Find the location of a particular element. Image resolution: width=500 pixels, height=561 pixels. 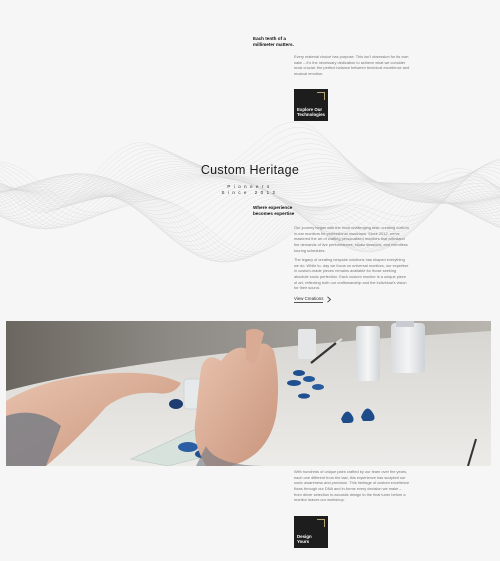

design-yours-label: Design Yours is located at coordinates (304, 539).